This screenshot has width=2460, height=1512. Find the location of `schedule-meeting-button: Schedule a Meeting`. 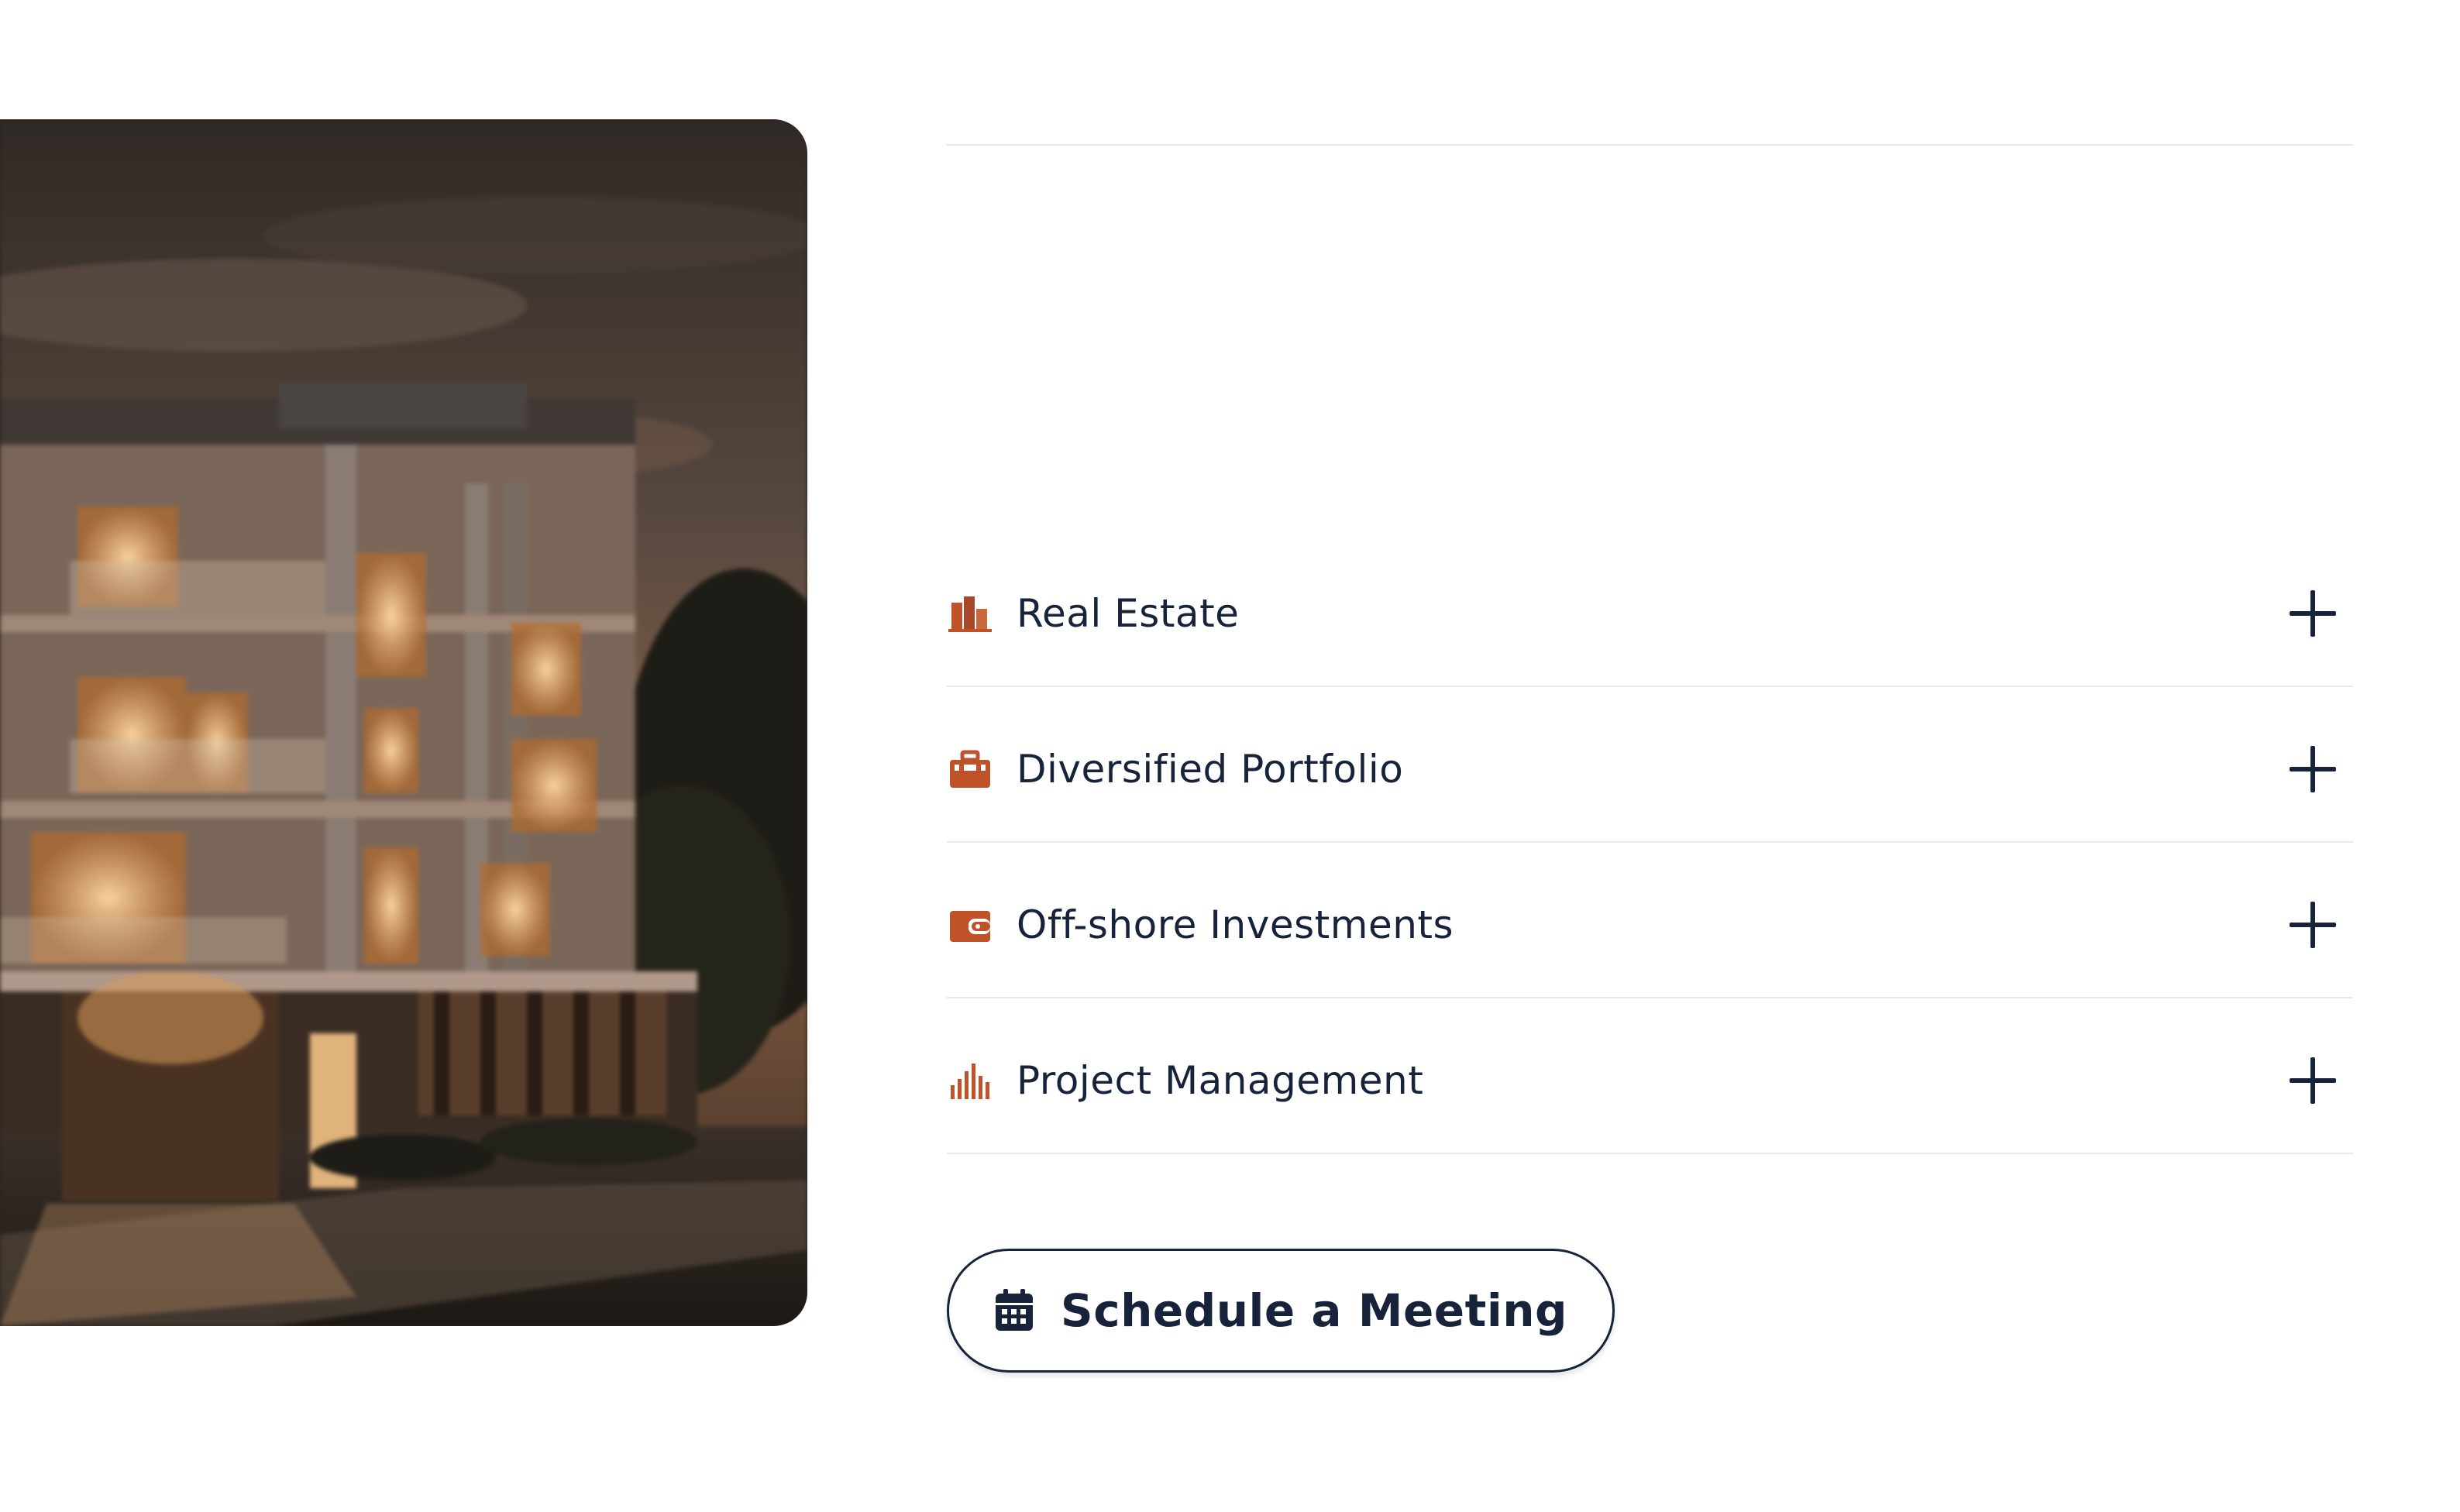

schedule-meeting-button: Schedule a Meeting is located at coordinates (1281, 1311).